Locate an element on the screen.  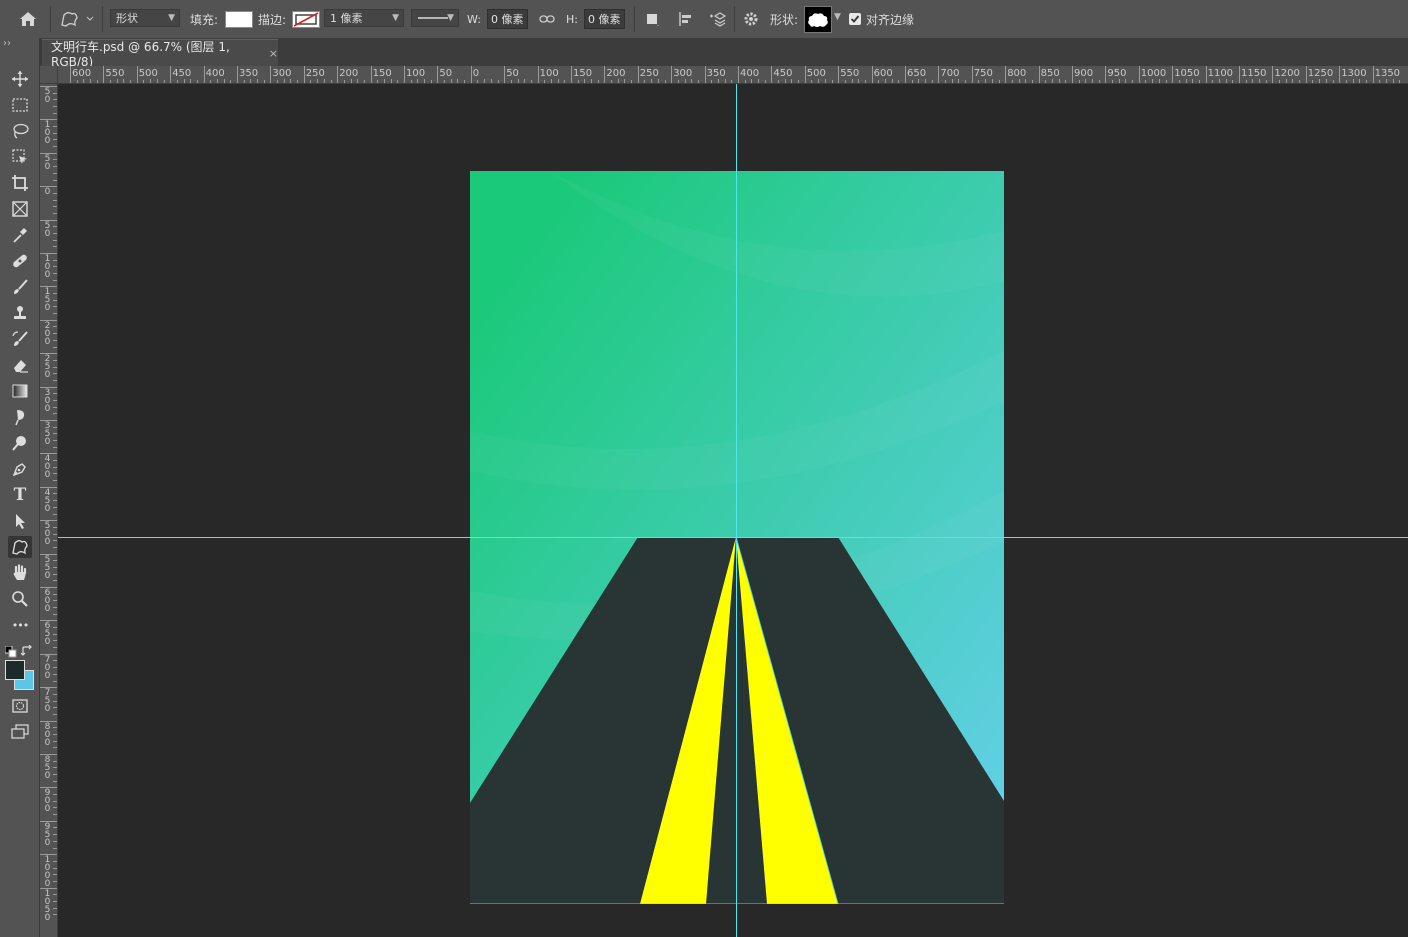
eyedropper-tool-icon is located at coordinates (20, 235).